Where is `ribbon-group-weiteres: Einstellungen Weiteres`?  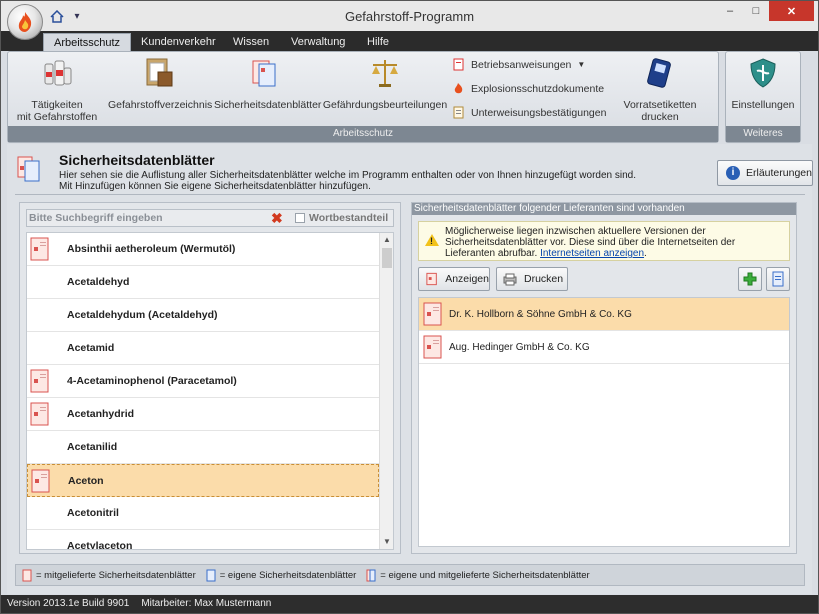
ribbon-group-weiteres: Einstellungen Weiteres is located at coordinates (763, 97).